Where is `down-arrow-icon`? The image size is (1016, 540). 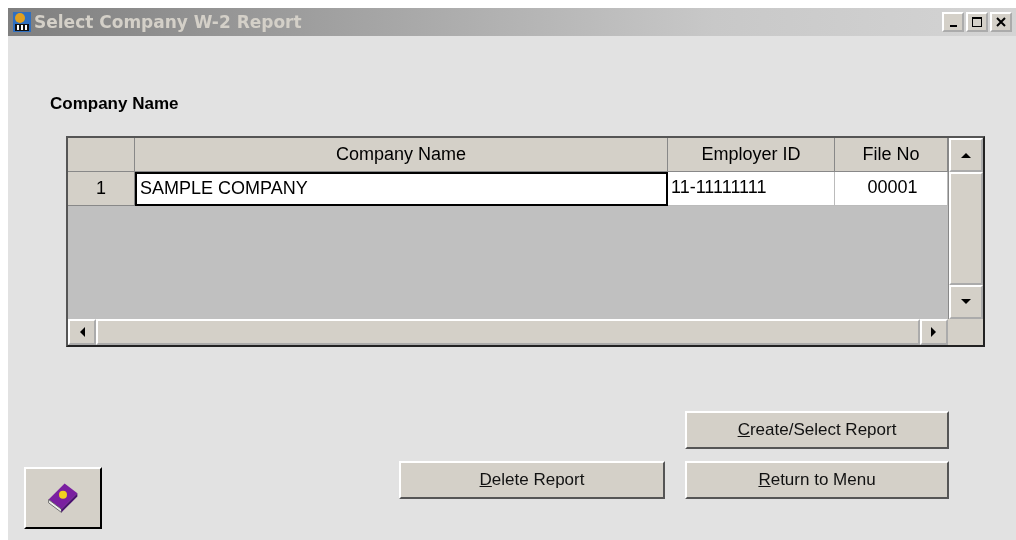 down-arrow-icon is located at coordinates (966, 302).